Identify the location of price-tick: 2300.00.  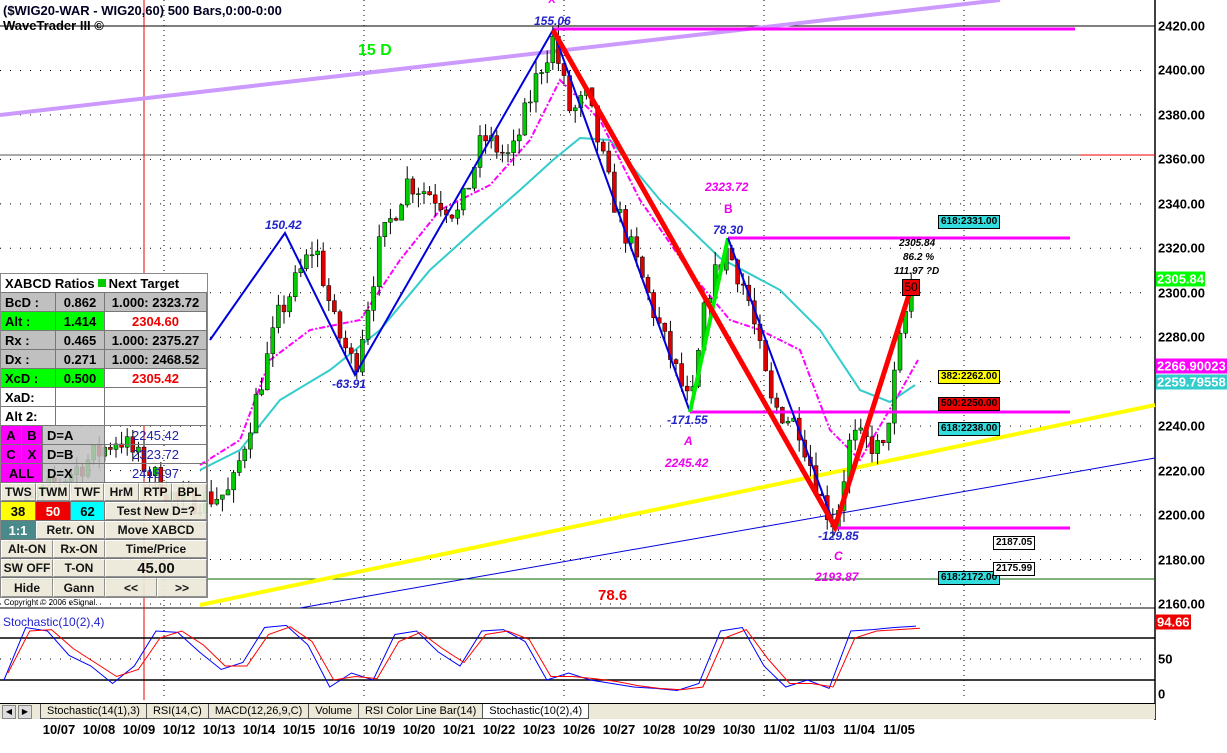
(1181, 293).